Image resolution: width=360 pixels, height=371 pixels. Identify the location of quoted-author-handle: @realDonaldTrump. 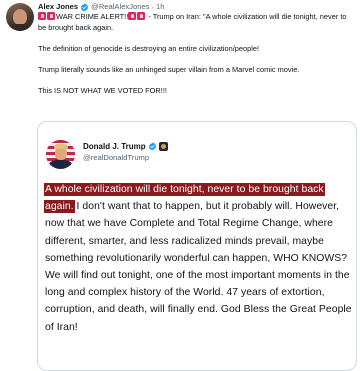
(116, 157).